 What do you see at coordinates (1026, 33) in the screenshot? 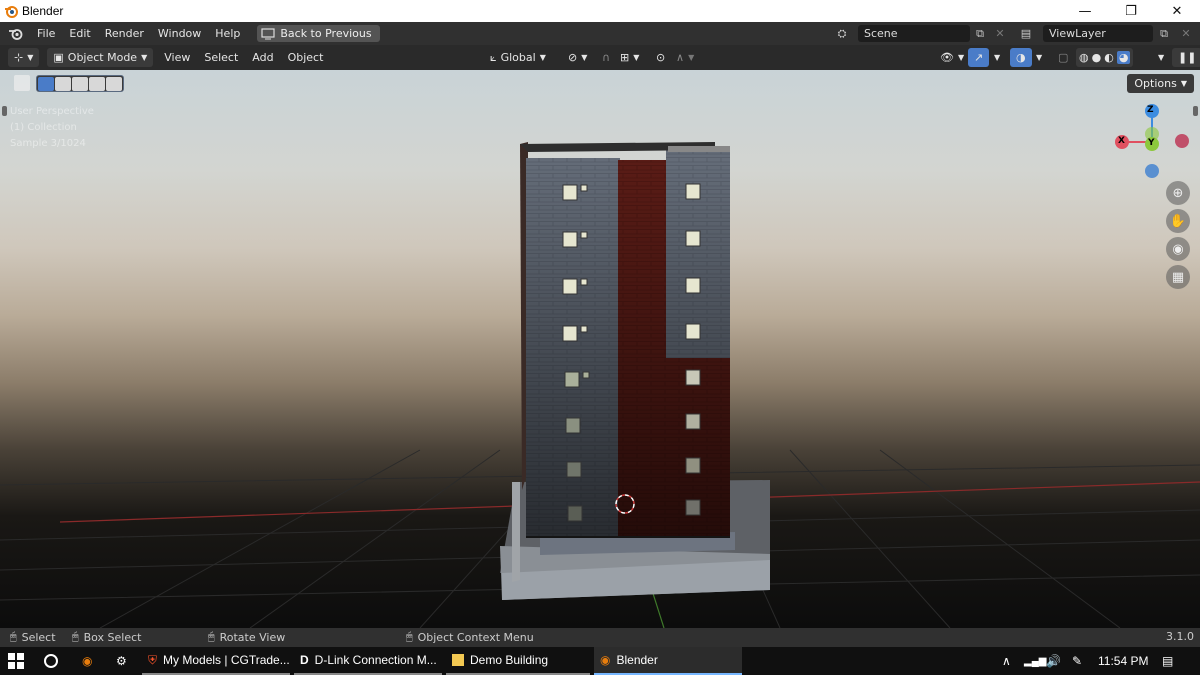
I see `viewlayer-browse-button: ▤` at bounding box center [1026, 33].